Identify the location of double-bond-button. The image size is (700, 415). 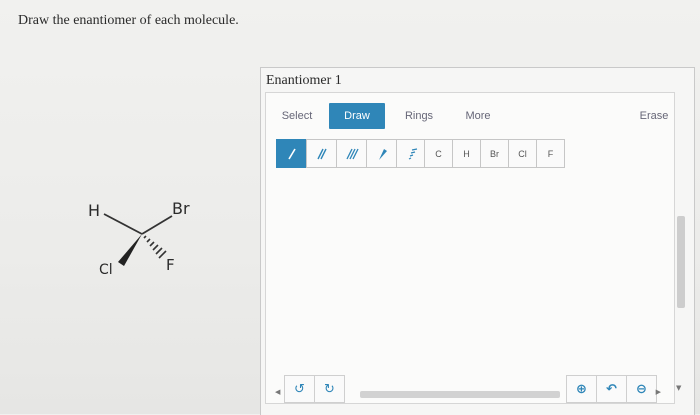
(321, 153).